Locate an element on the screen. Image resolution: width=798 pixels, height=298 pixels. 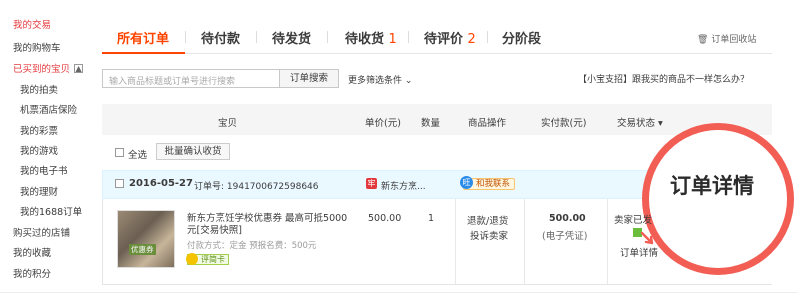
recycle-bin-link: 🗑 订单回收站 is located at coordinates (726, 38).